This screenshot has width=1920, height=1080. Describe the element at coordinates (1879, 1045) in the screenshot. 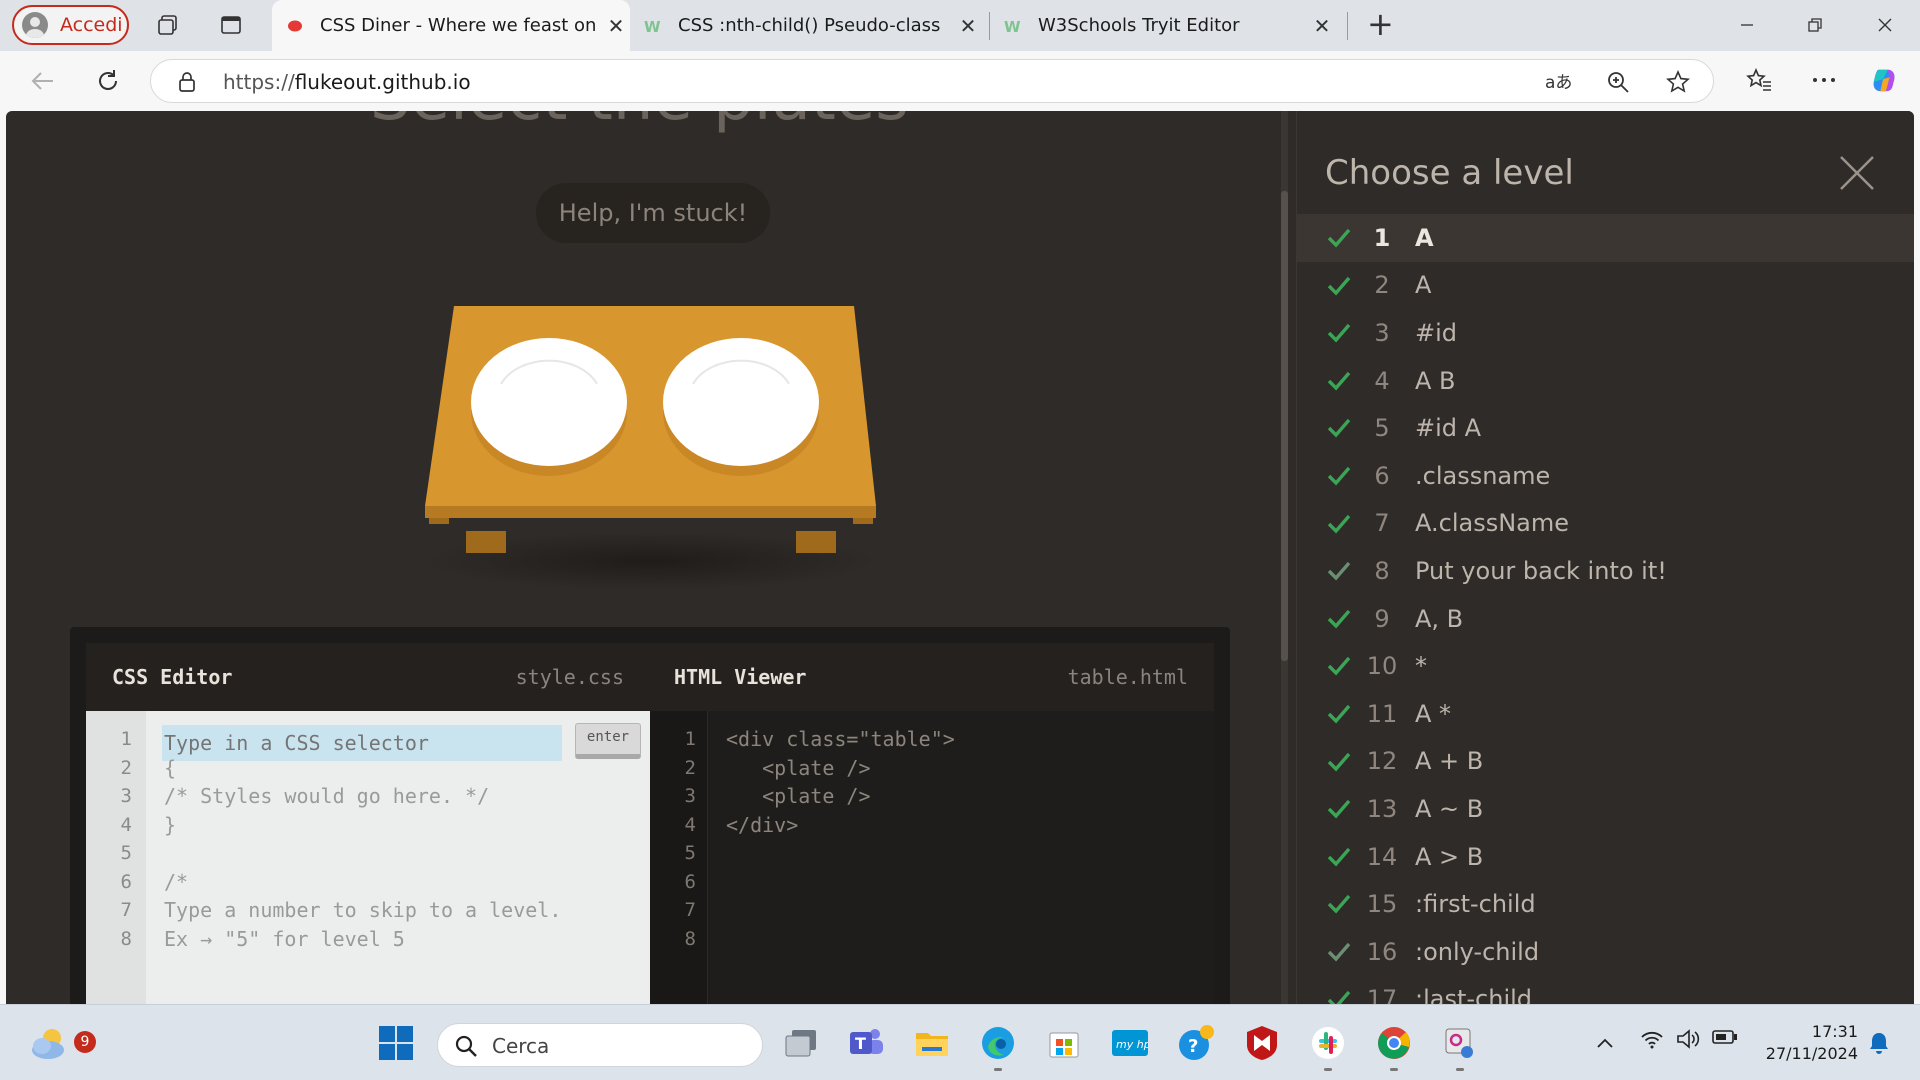

I see `notifications-bell-icon` at that location.